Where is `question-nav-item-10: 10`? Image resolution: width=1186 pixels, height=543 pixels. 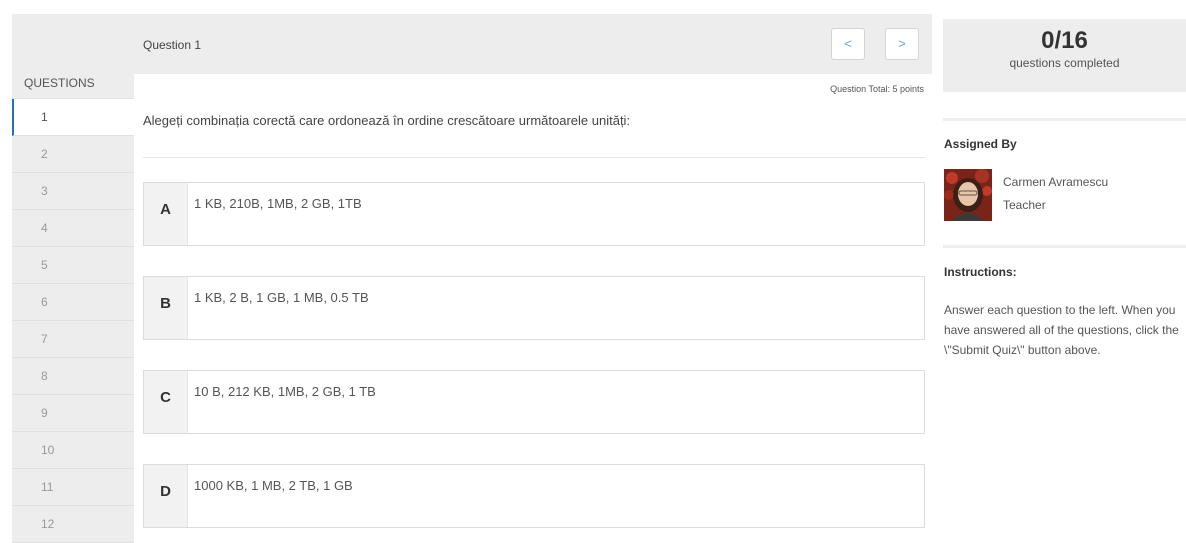
question-nav-item-10: 10 is located at coordinates (73, 450).